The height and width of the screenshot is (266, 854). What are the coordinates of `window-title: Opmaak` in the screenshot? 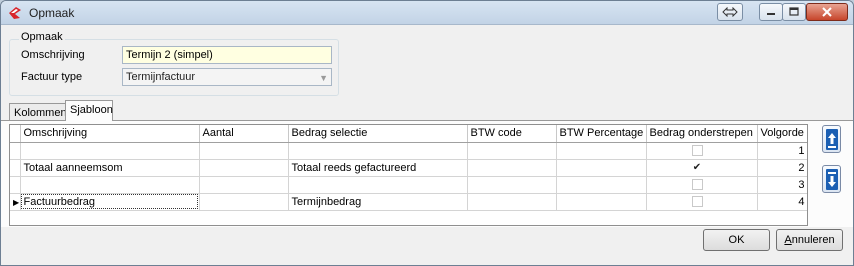 It's located at (52, 13).